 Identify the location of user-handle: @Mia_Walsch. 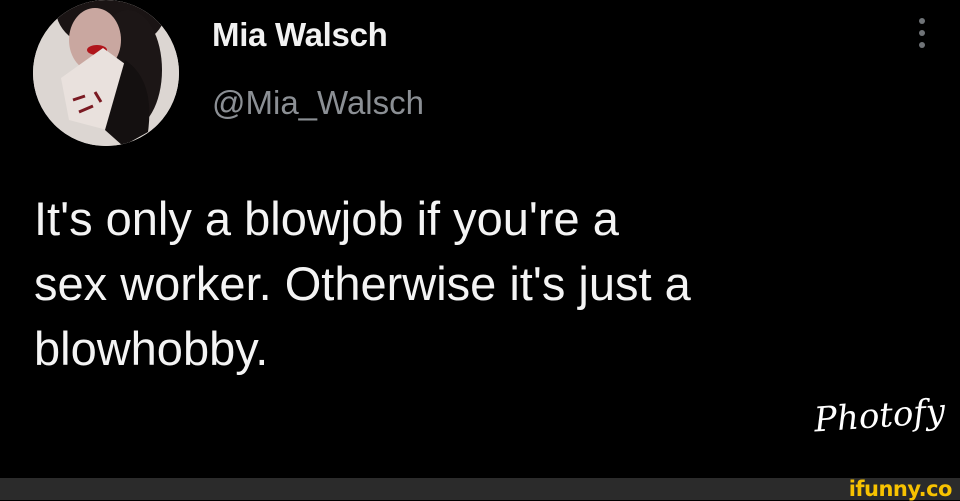
(318, 103).